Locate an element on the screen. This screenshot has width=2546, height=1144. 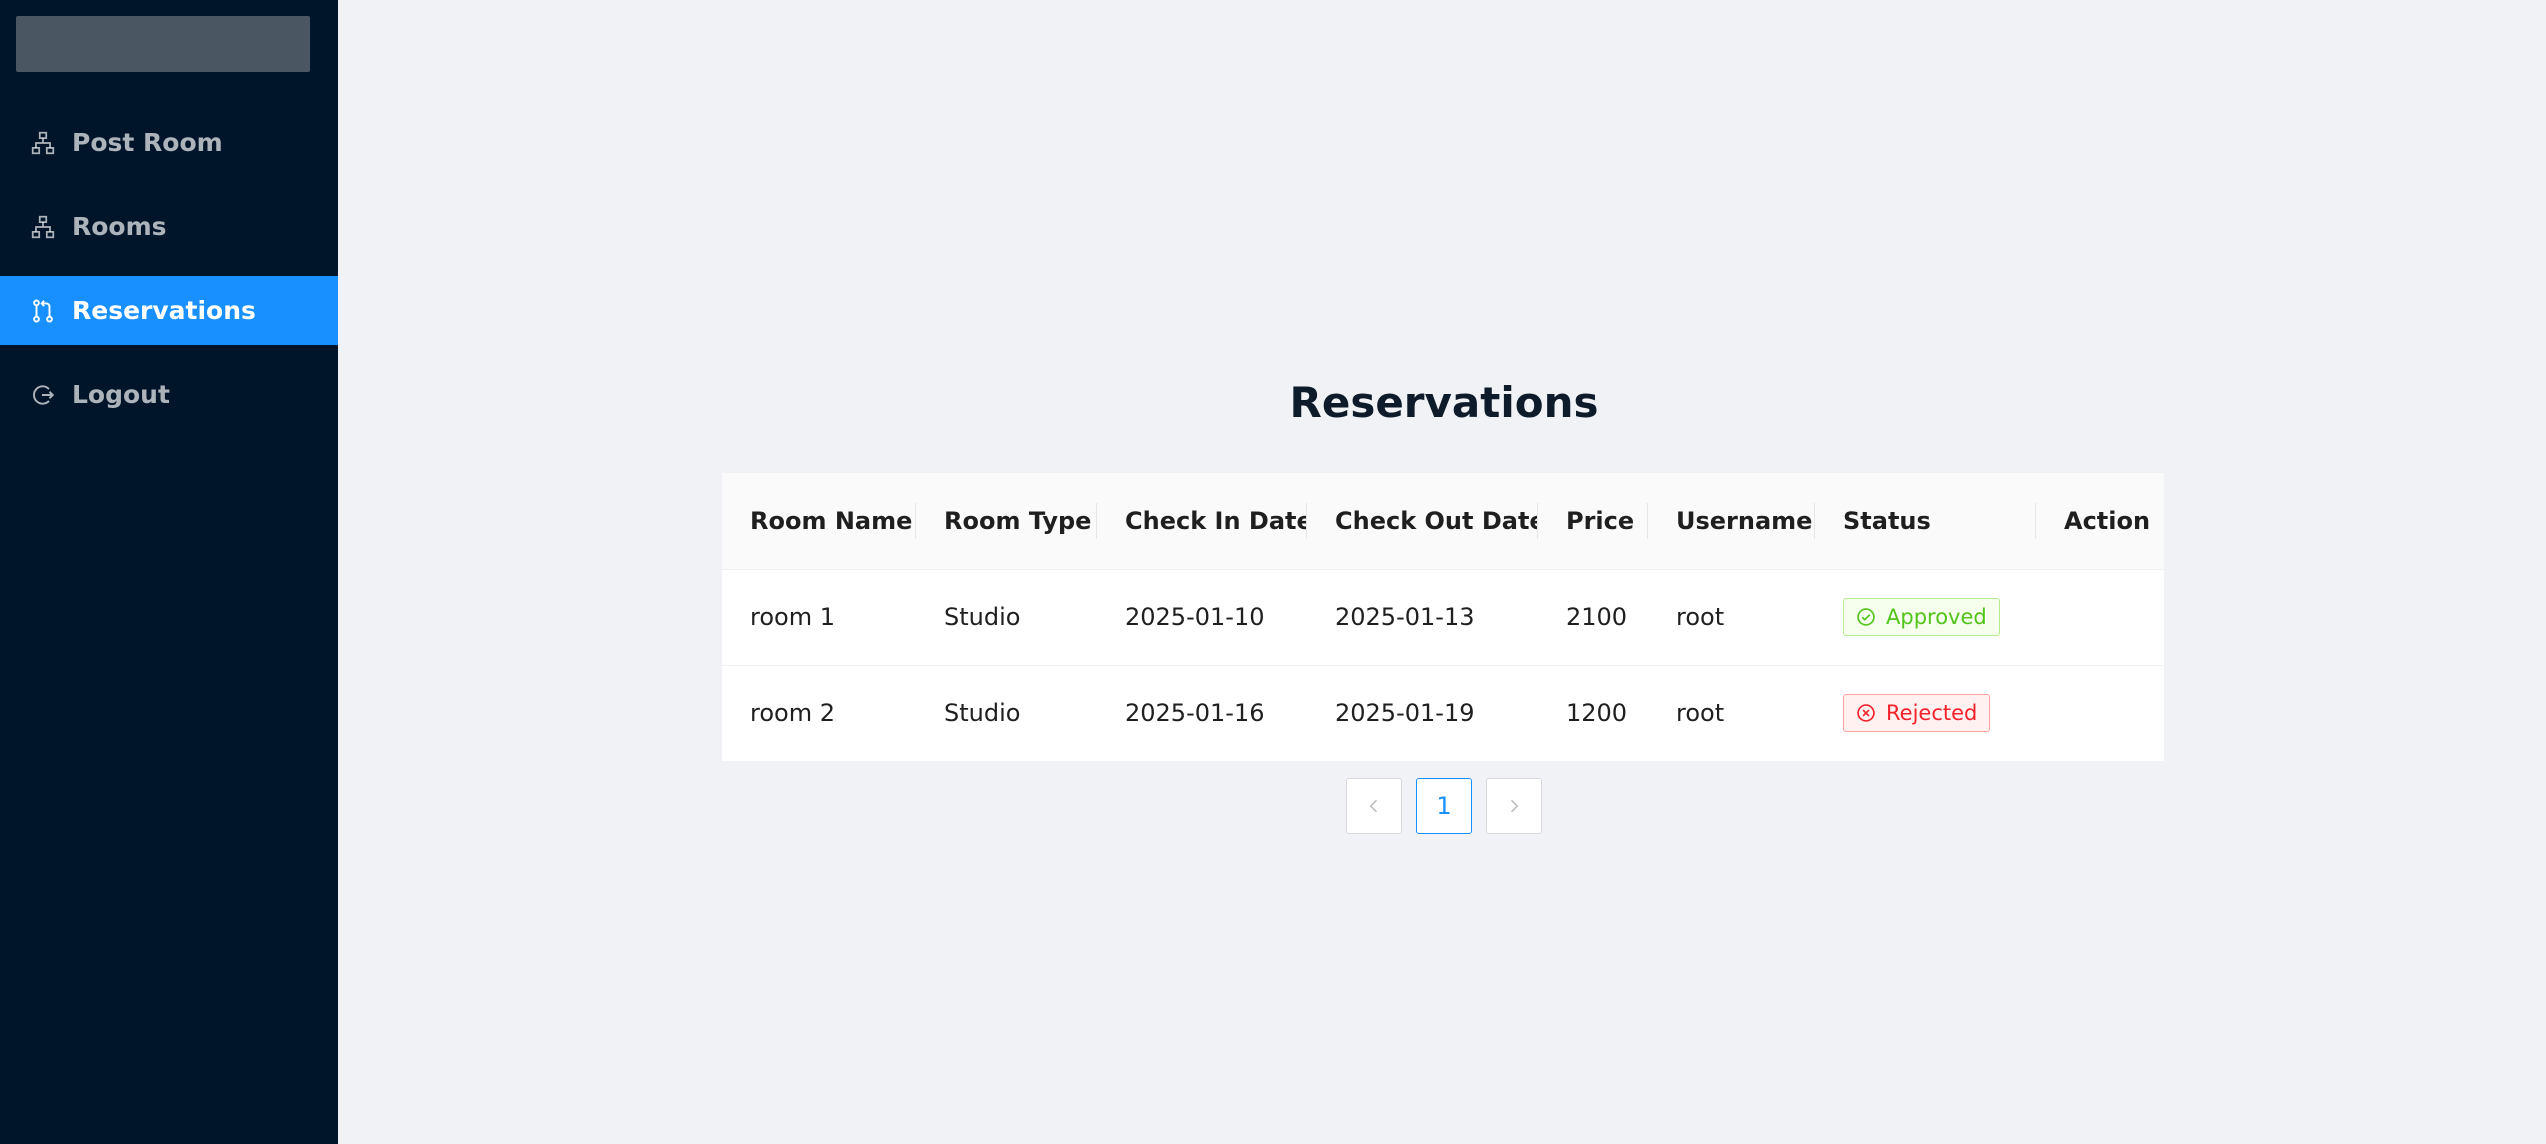
status-badge: Approved is located at coordinates (1921, 617).